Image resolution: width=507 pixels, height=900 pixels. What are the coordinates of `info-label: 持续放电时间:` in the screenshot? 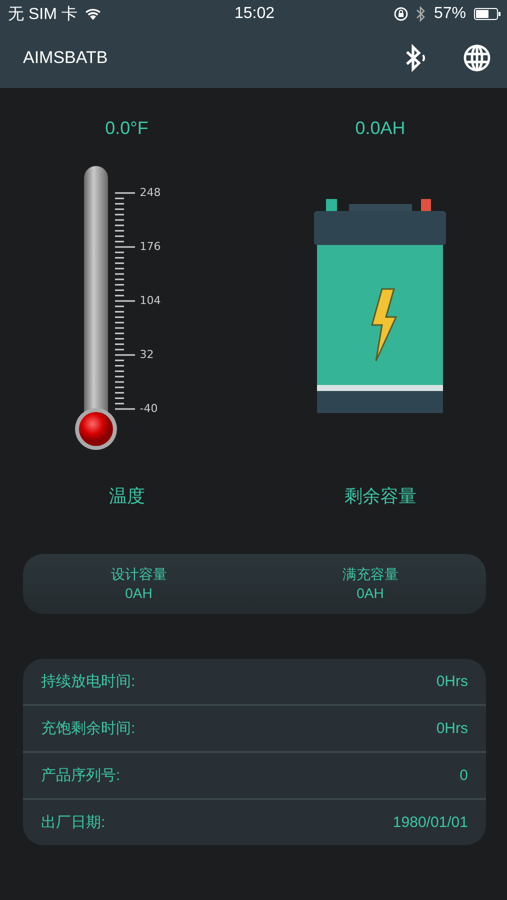 It's located at (88, 681).